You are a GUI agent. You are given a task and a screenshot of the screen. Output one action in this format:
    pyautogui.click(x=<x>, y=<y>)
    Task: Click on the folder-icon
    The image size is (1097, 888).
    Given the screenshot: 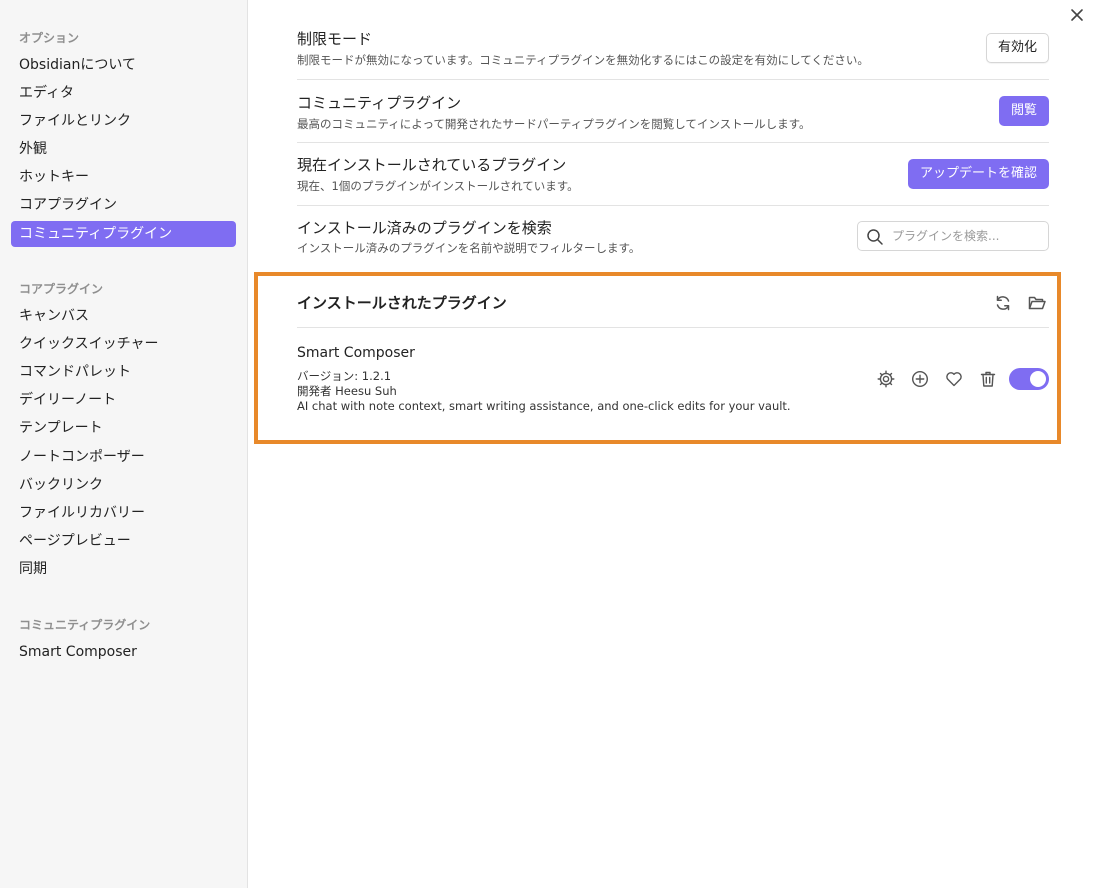 What is the action you would take?
    pyautogui.click(x=1037, y=303)
    